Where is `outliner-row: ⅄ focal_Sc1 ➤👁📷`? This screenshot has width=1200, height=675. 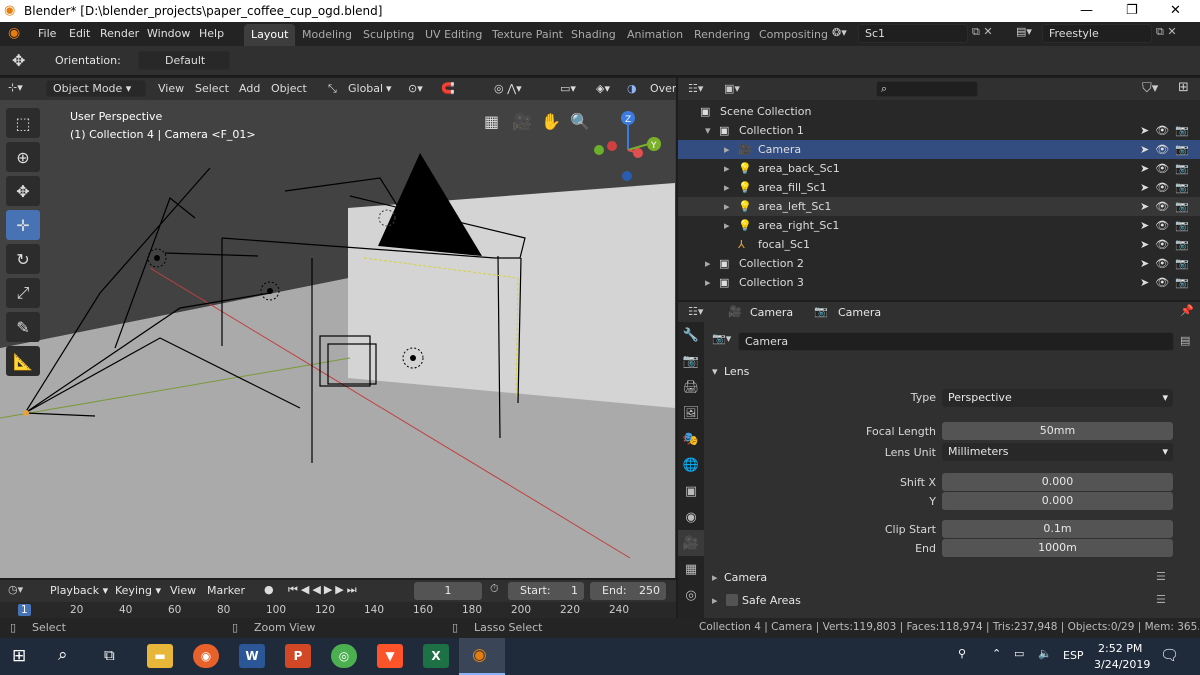
outliner-row: ⅄ focal_Sc1 ➤👁📷 is located at coordinates (939, 244).